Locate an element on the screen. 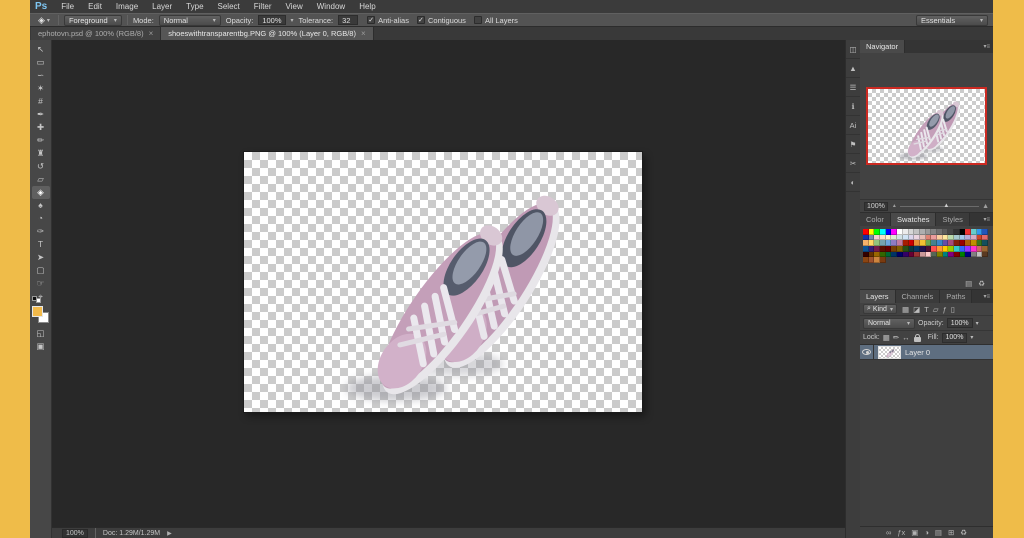 The image size is (1024, 538). quick-mask-button: ◱ is located at coordinates (41, 333).